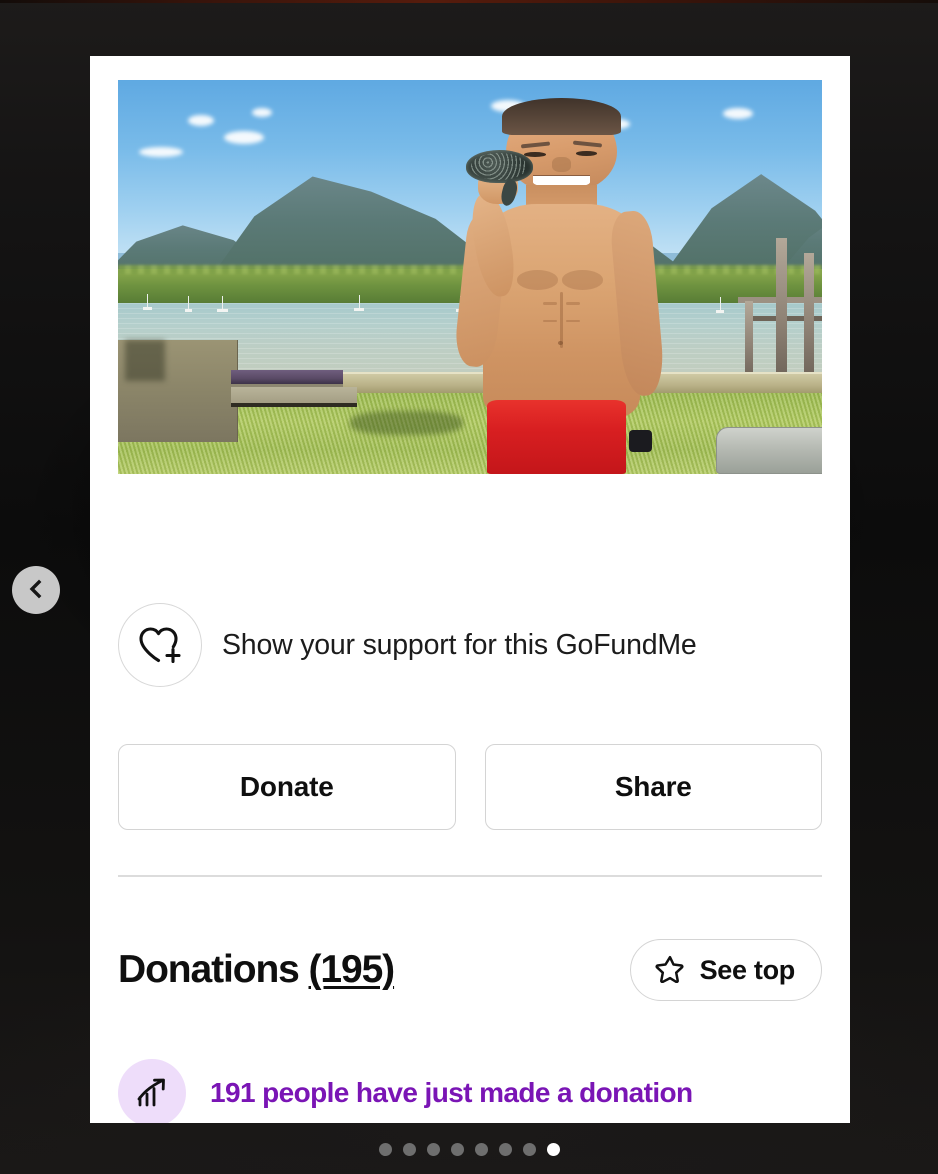 The width and height of the screenshot is (938, 1174). What do you see at coordinates (152, 1091) in the screenshot?
I see `trending-up-icon` at bounding box center [152, 1091].